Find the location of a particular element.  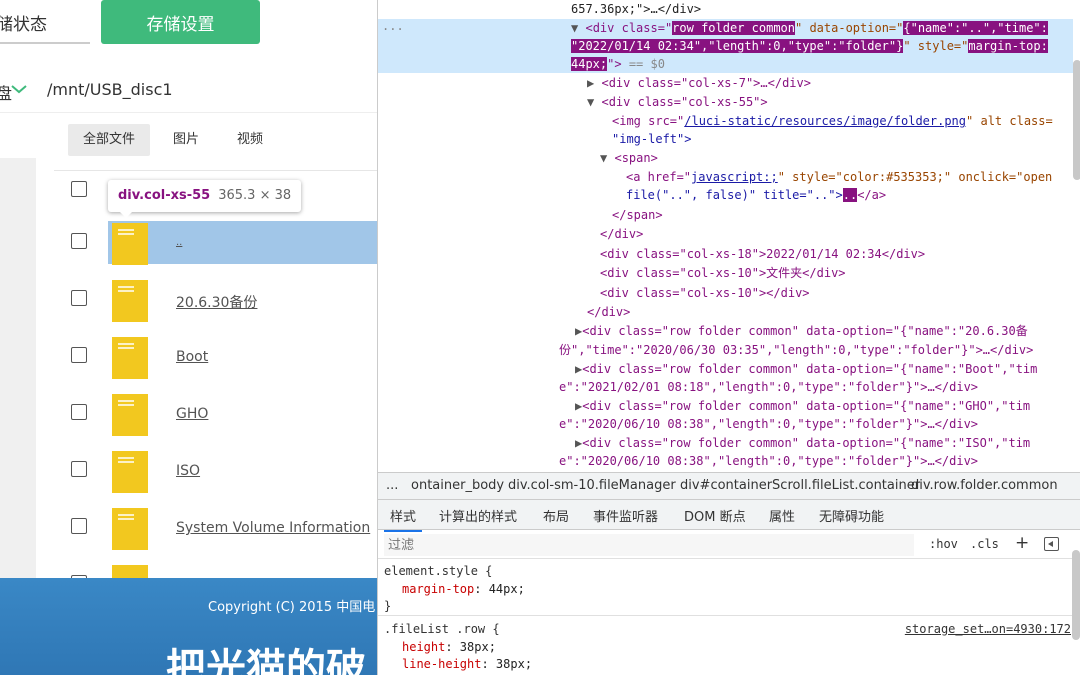

dom-line: ▶ <div class="col-xs-7">…</div> is located at coordinates (699, 83).